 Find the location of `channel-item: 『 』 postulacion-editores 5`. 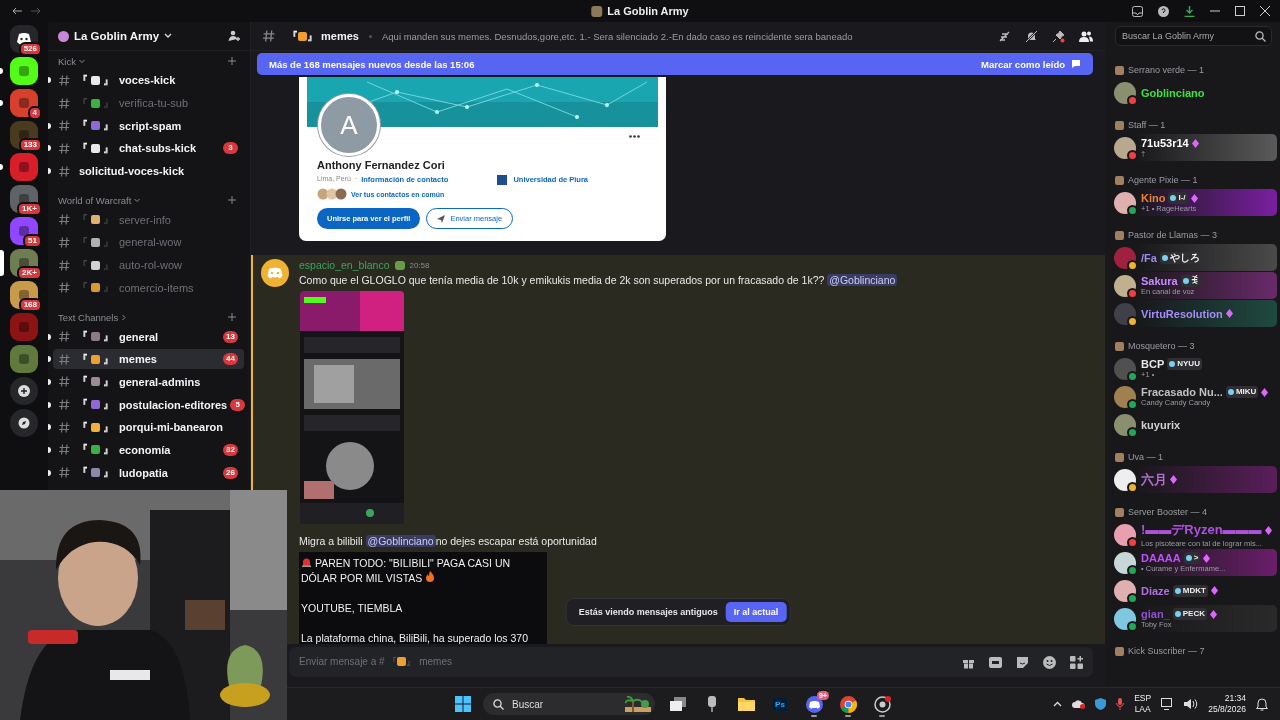

channel-item: 『 』 postulacion-editores 5 is located at coordinates (151, 404).